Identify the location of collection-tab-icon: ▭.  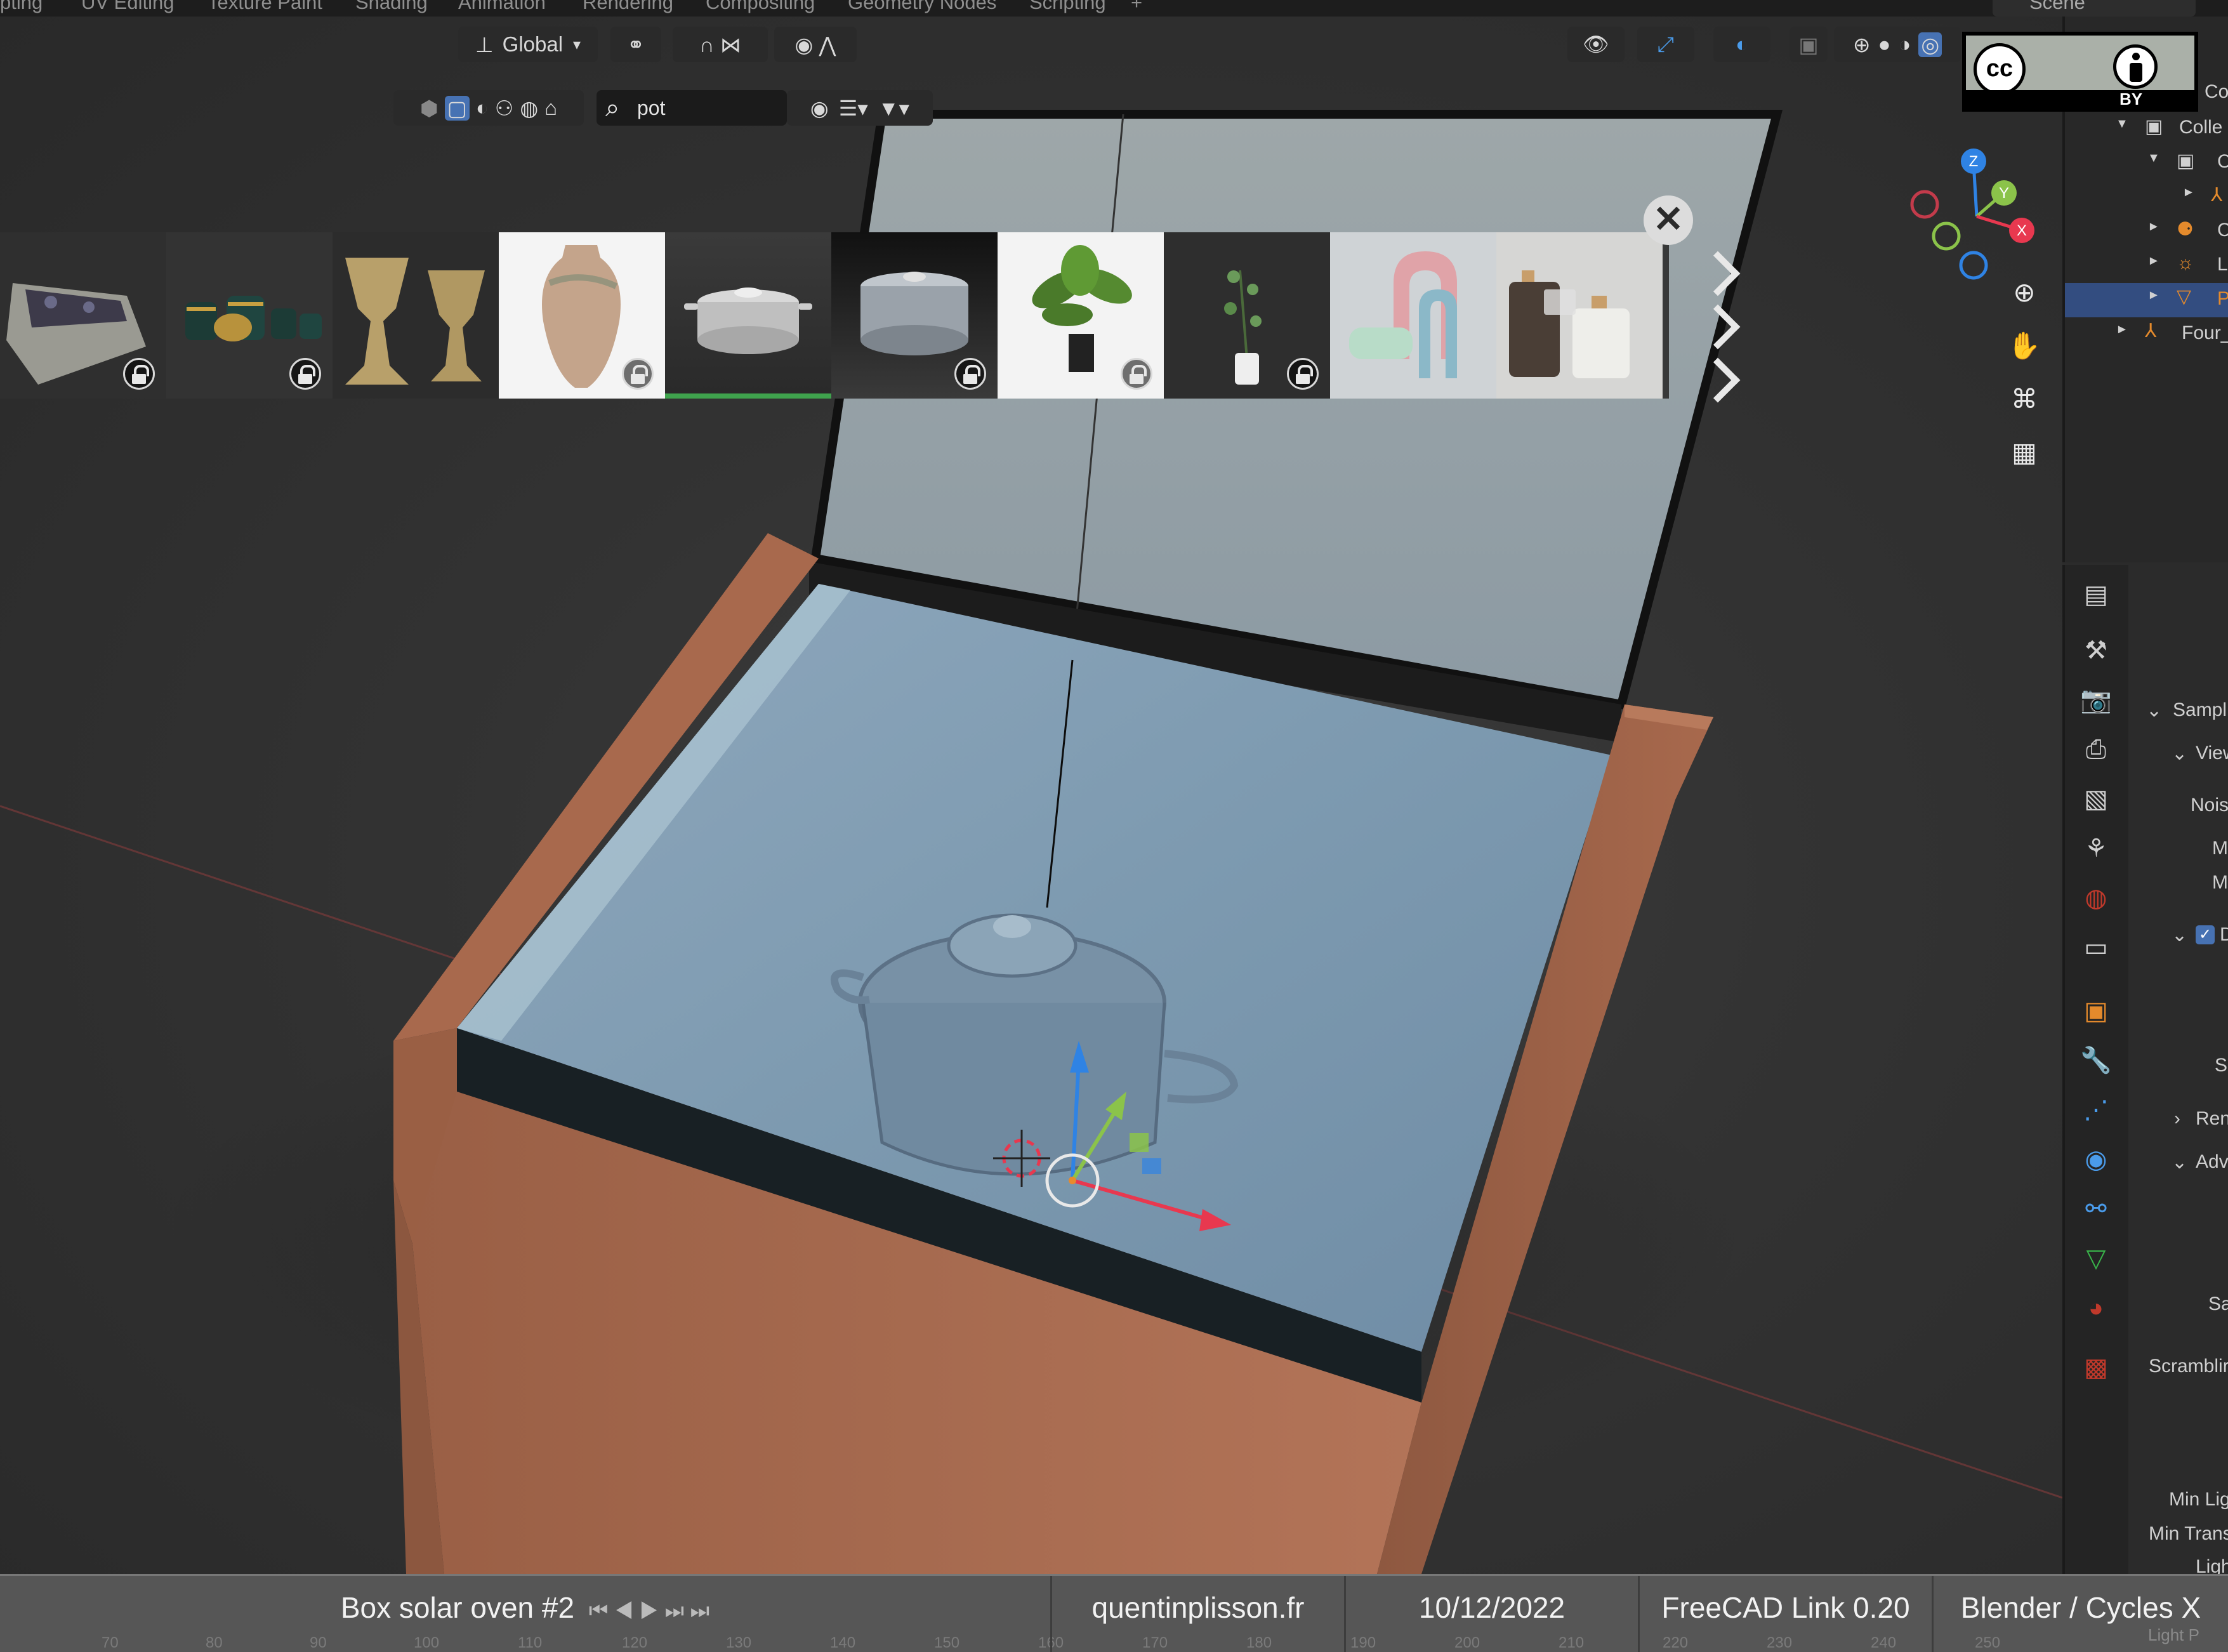
(2096, 947).